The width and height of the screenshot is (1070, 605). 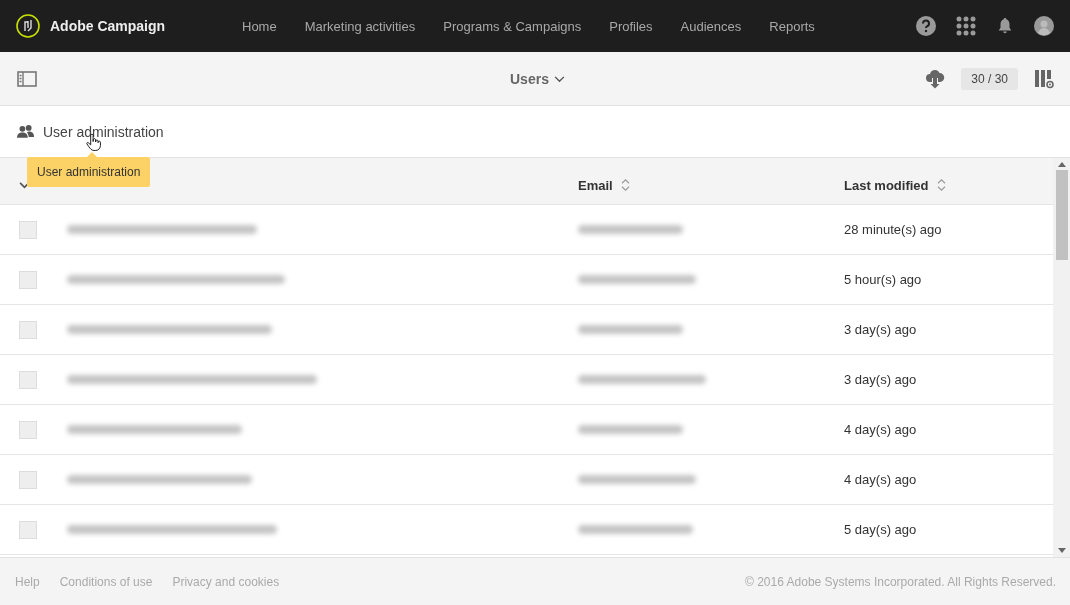 What do you see at coordinates (92, 154) in the screenshot?
I see `tooltip-pointer` at bounding box center [92, 154].